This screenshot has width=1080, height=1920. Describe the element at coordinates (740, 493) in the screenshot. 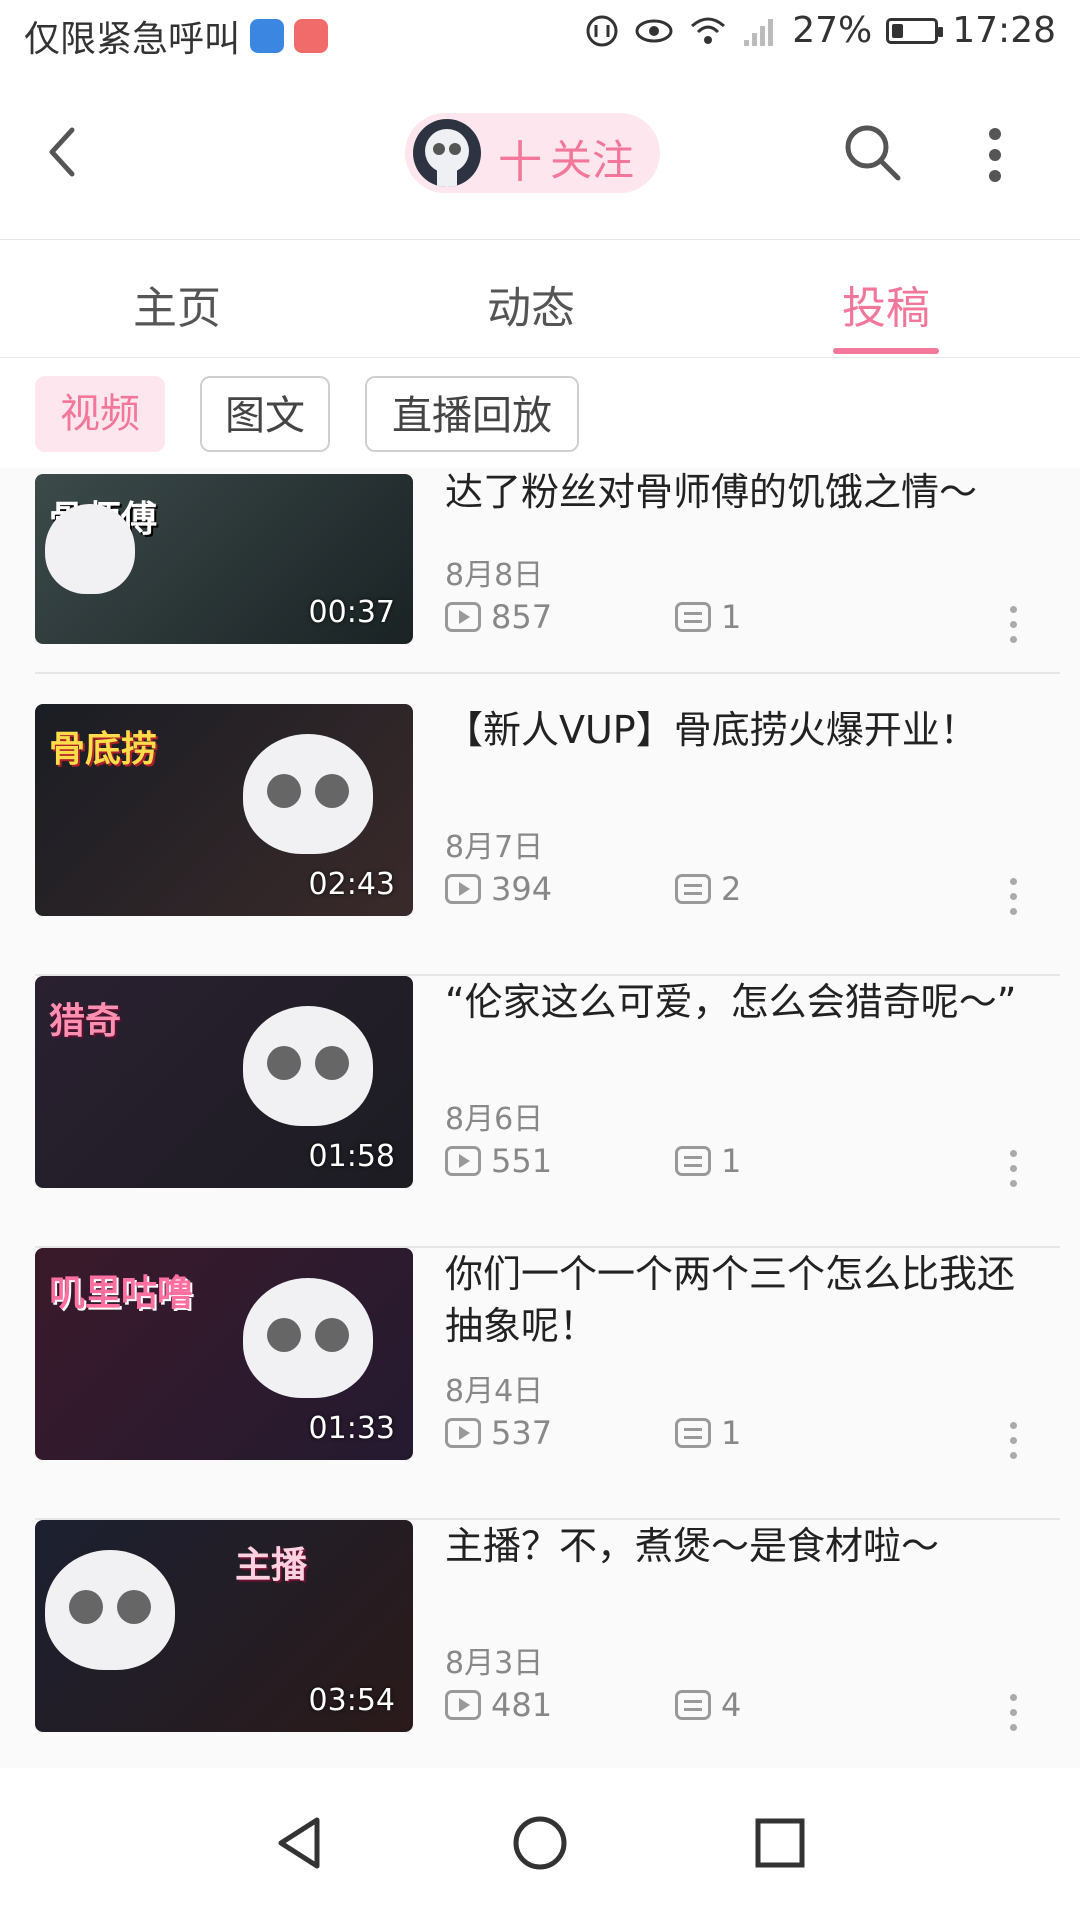

I see `video-title: 达了粉丝对骨师傅的饥饿之情～` at that location.